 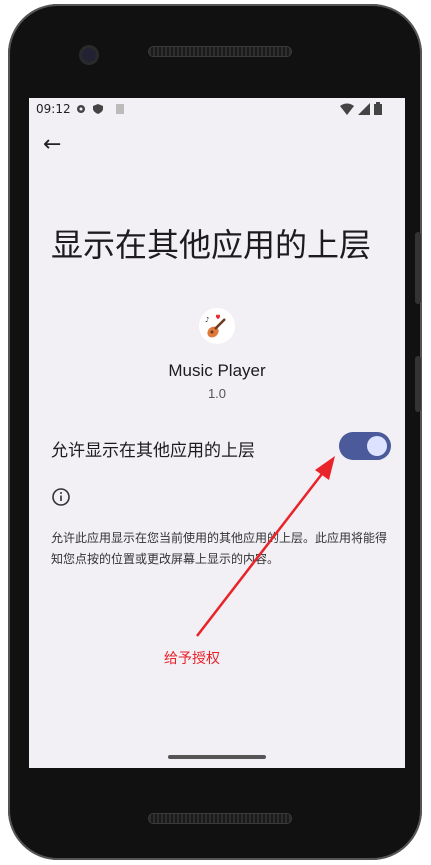 What do you see at coordinates (217, 757) in the screenshot?
I see `home-indicator` at bounding box center [217, 757].